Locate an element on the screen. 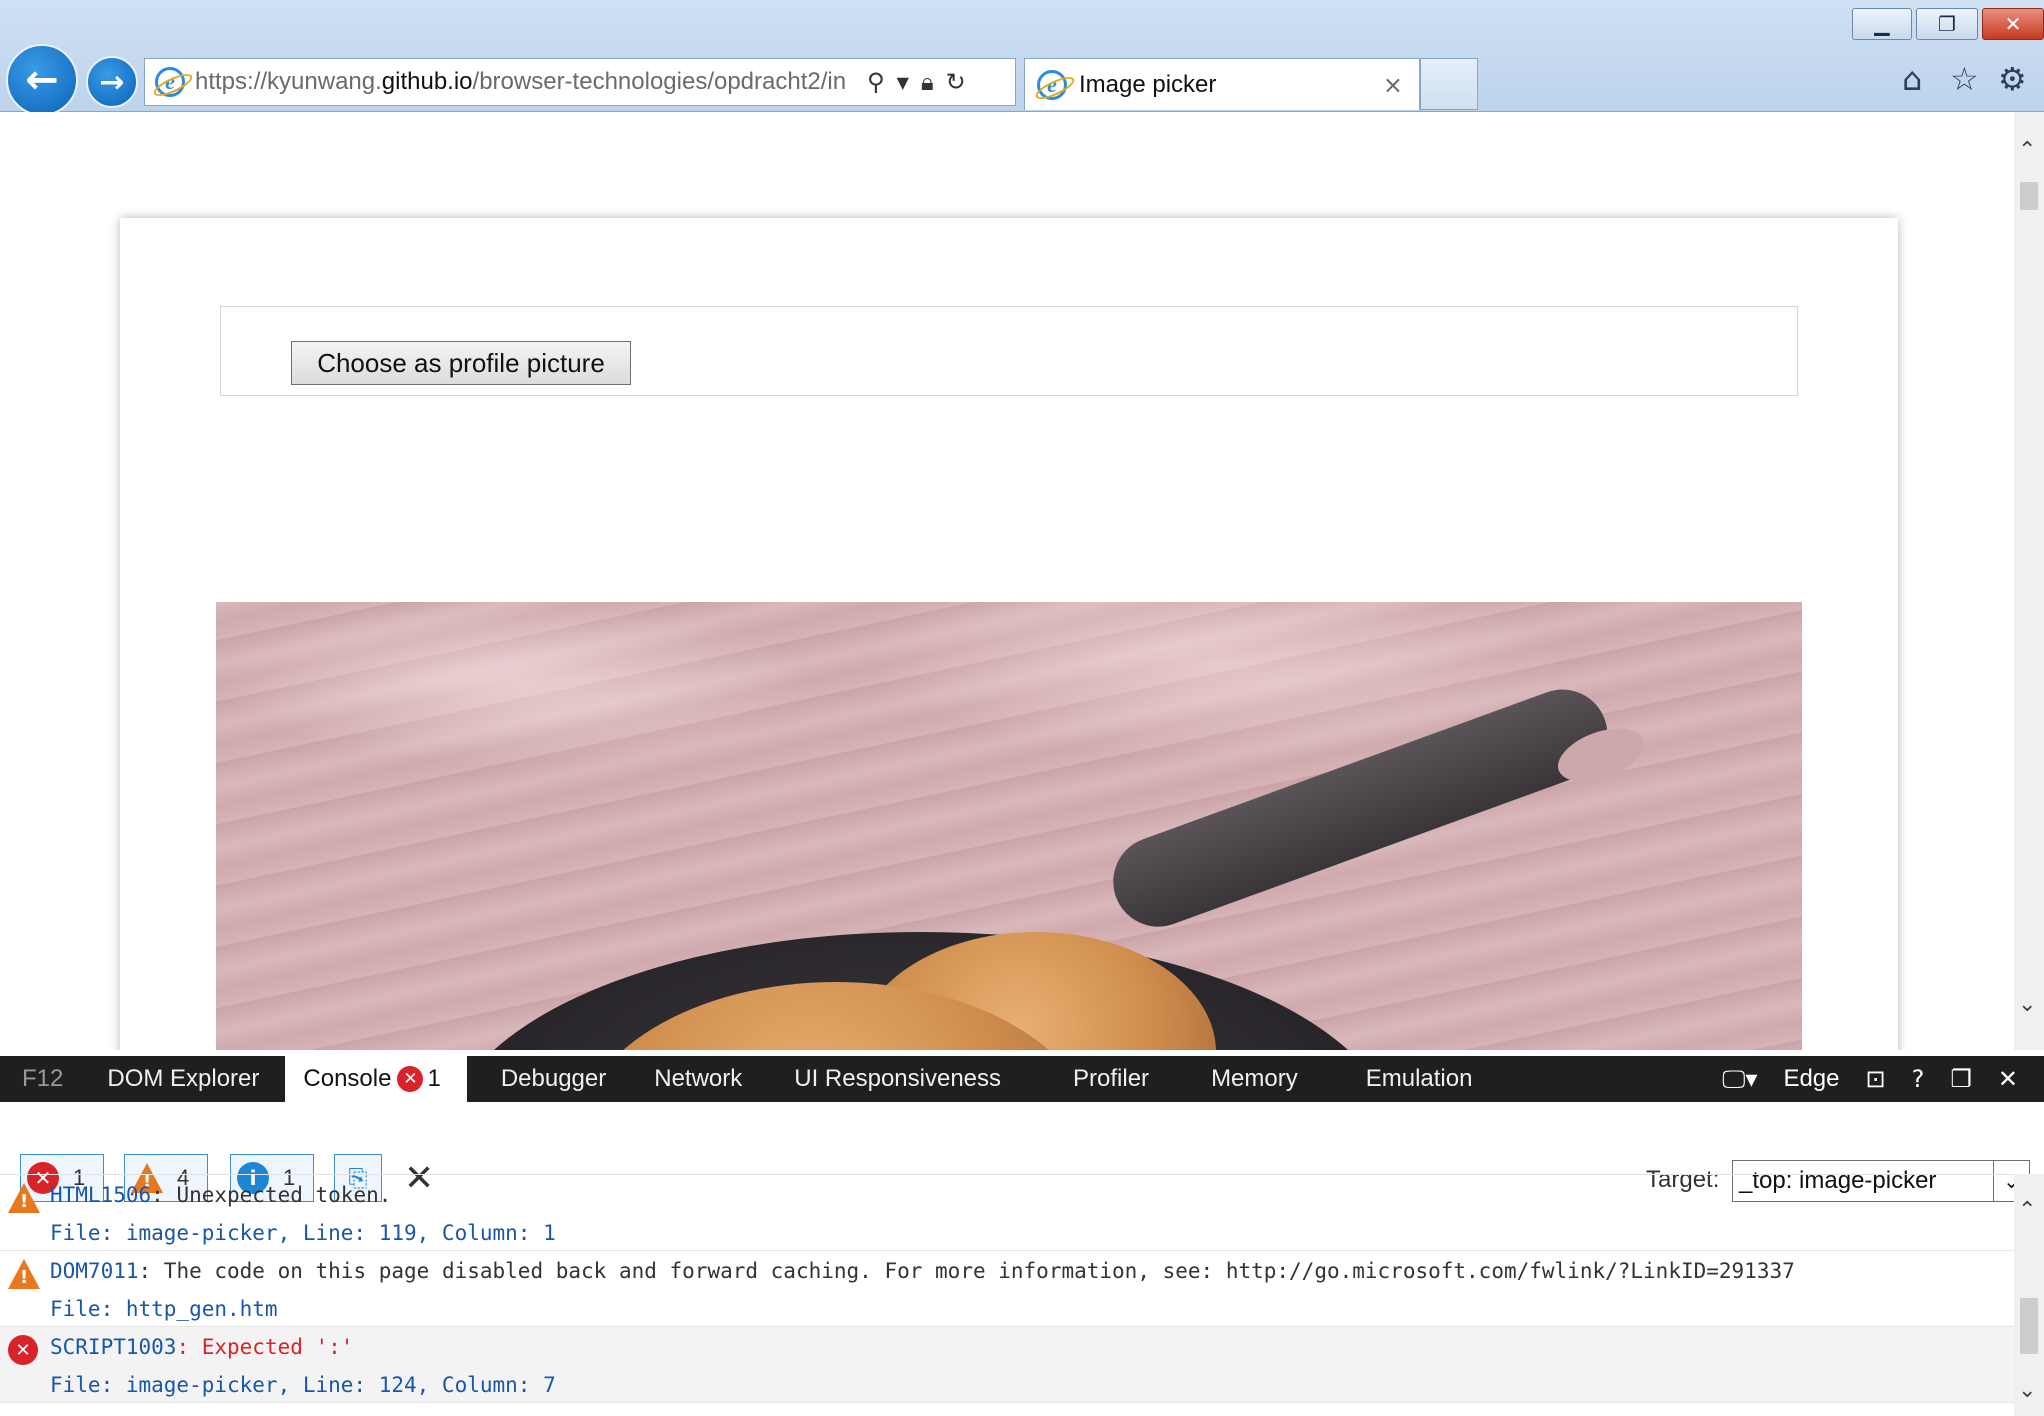 The width and height of the screenshot is (2044, 1416). star-icon: ☆ is located at coordinates (1964, 79).